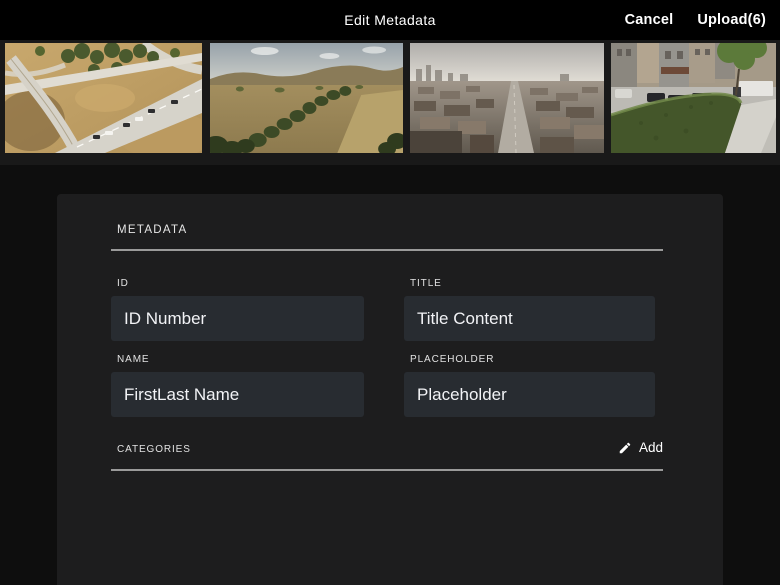  Describe the element at coordinates (650, 447) in the screenshot. I see `add-label: Add` at that location.